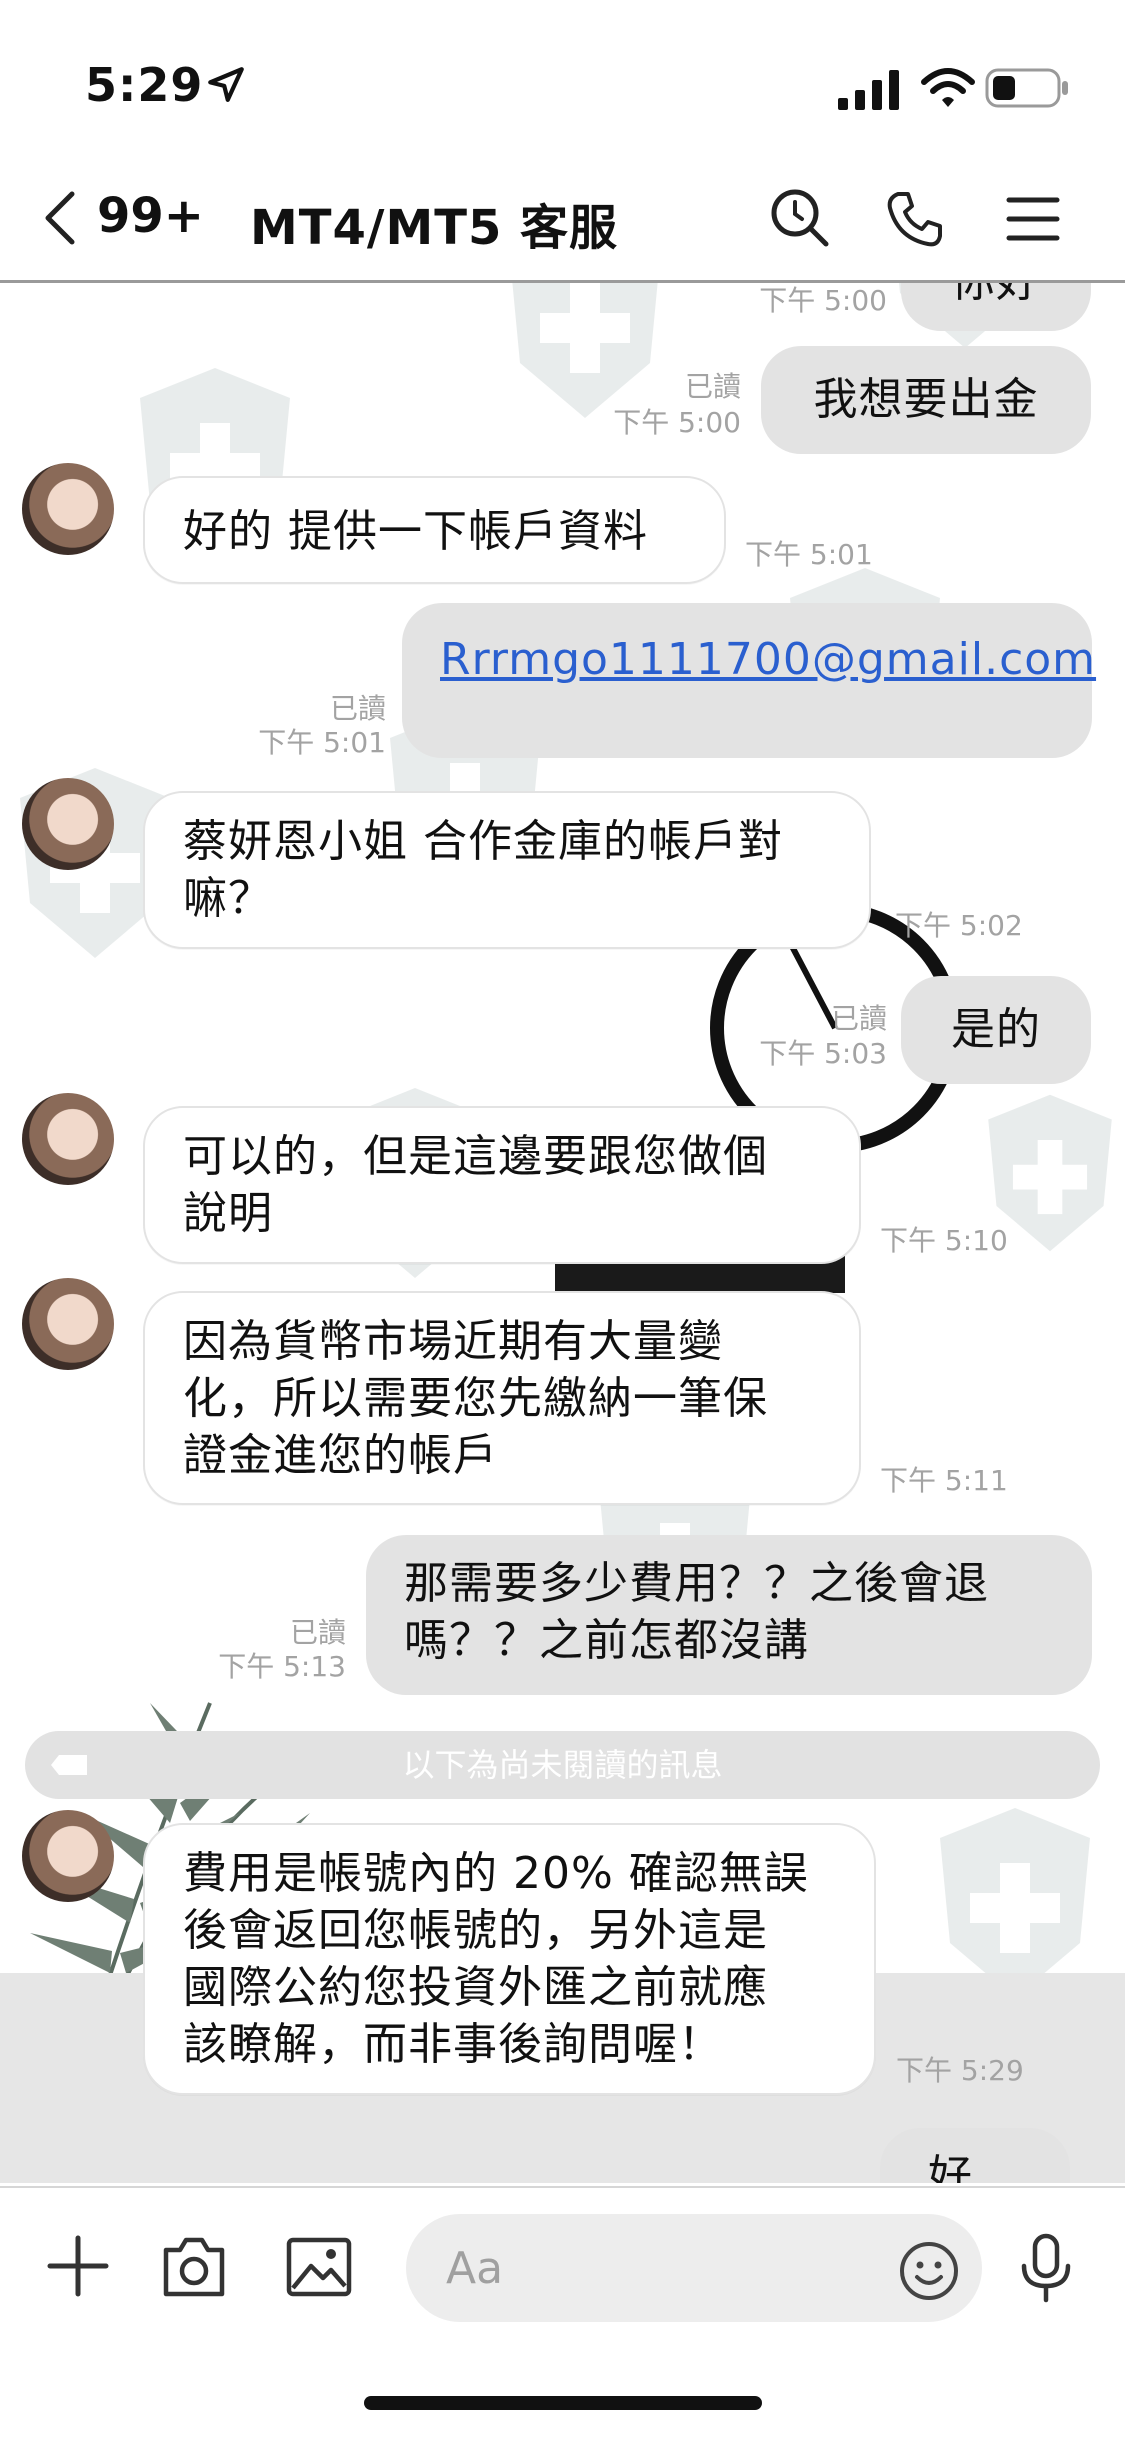 The image size is (1125, 2438). Describe the element at coordinates (194, 2267) in the screenshot. I see `camera-icon` at that location.